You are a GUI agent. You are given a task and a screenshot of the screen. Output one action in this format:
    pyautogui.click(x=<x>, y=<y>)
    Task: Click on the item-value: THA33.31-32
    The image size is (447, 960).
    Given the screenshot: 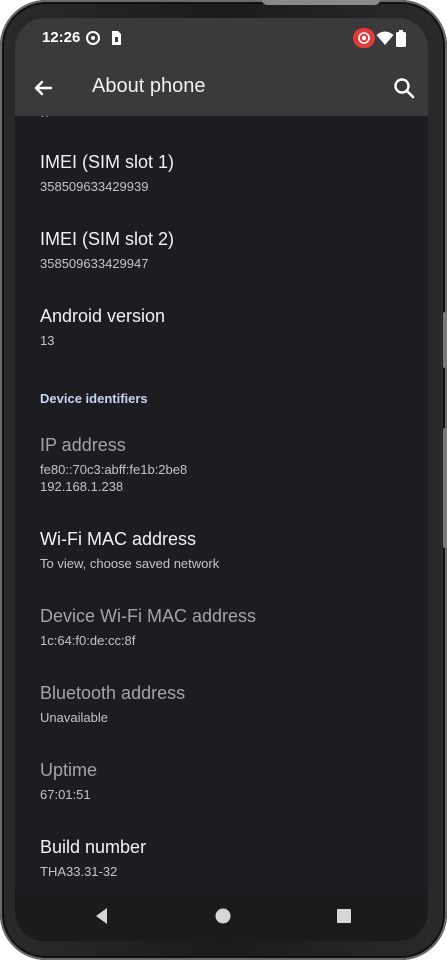 What is the action you would take?
    pyautogui.click(x=79, y=871)
    